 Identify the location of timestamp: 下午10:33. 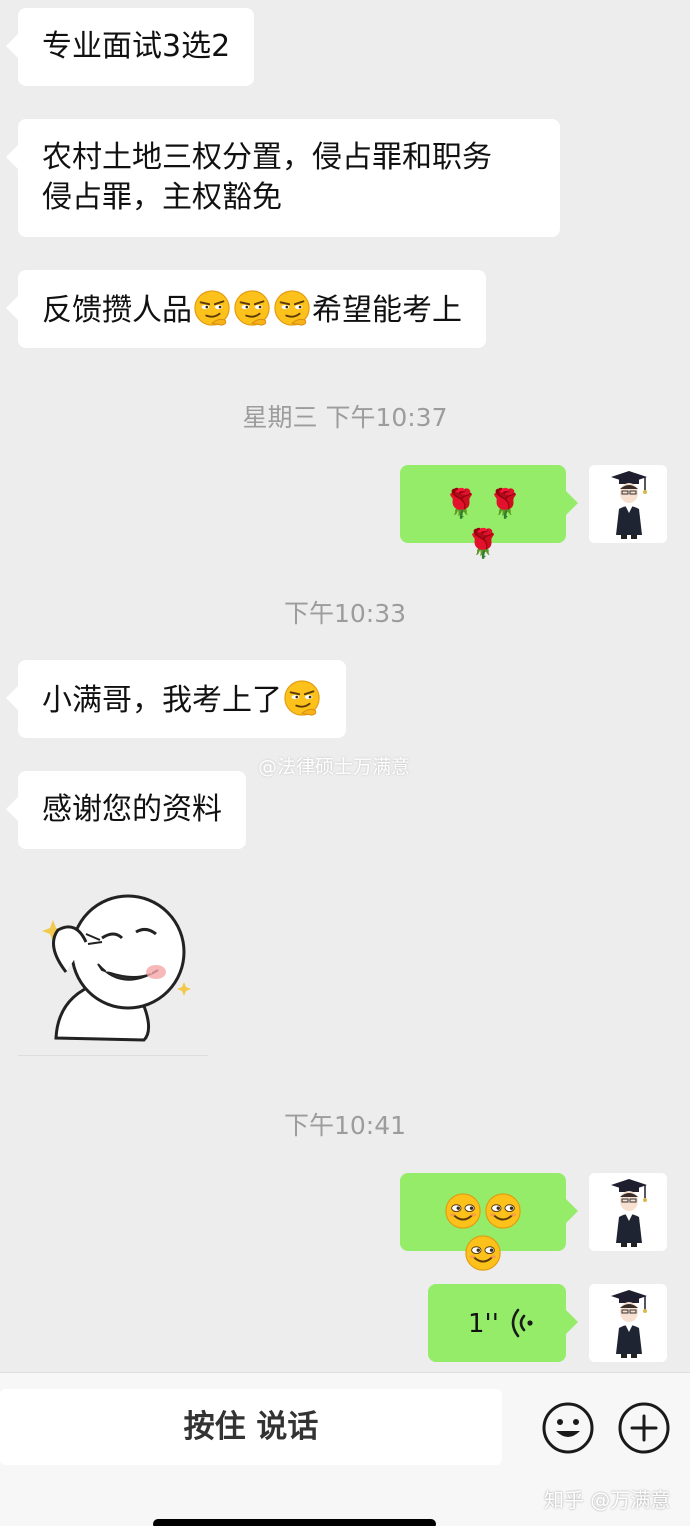
(345, 613).